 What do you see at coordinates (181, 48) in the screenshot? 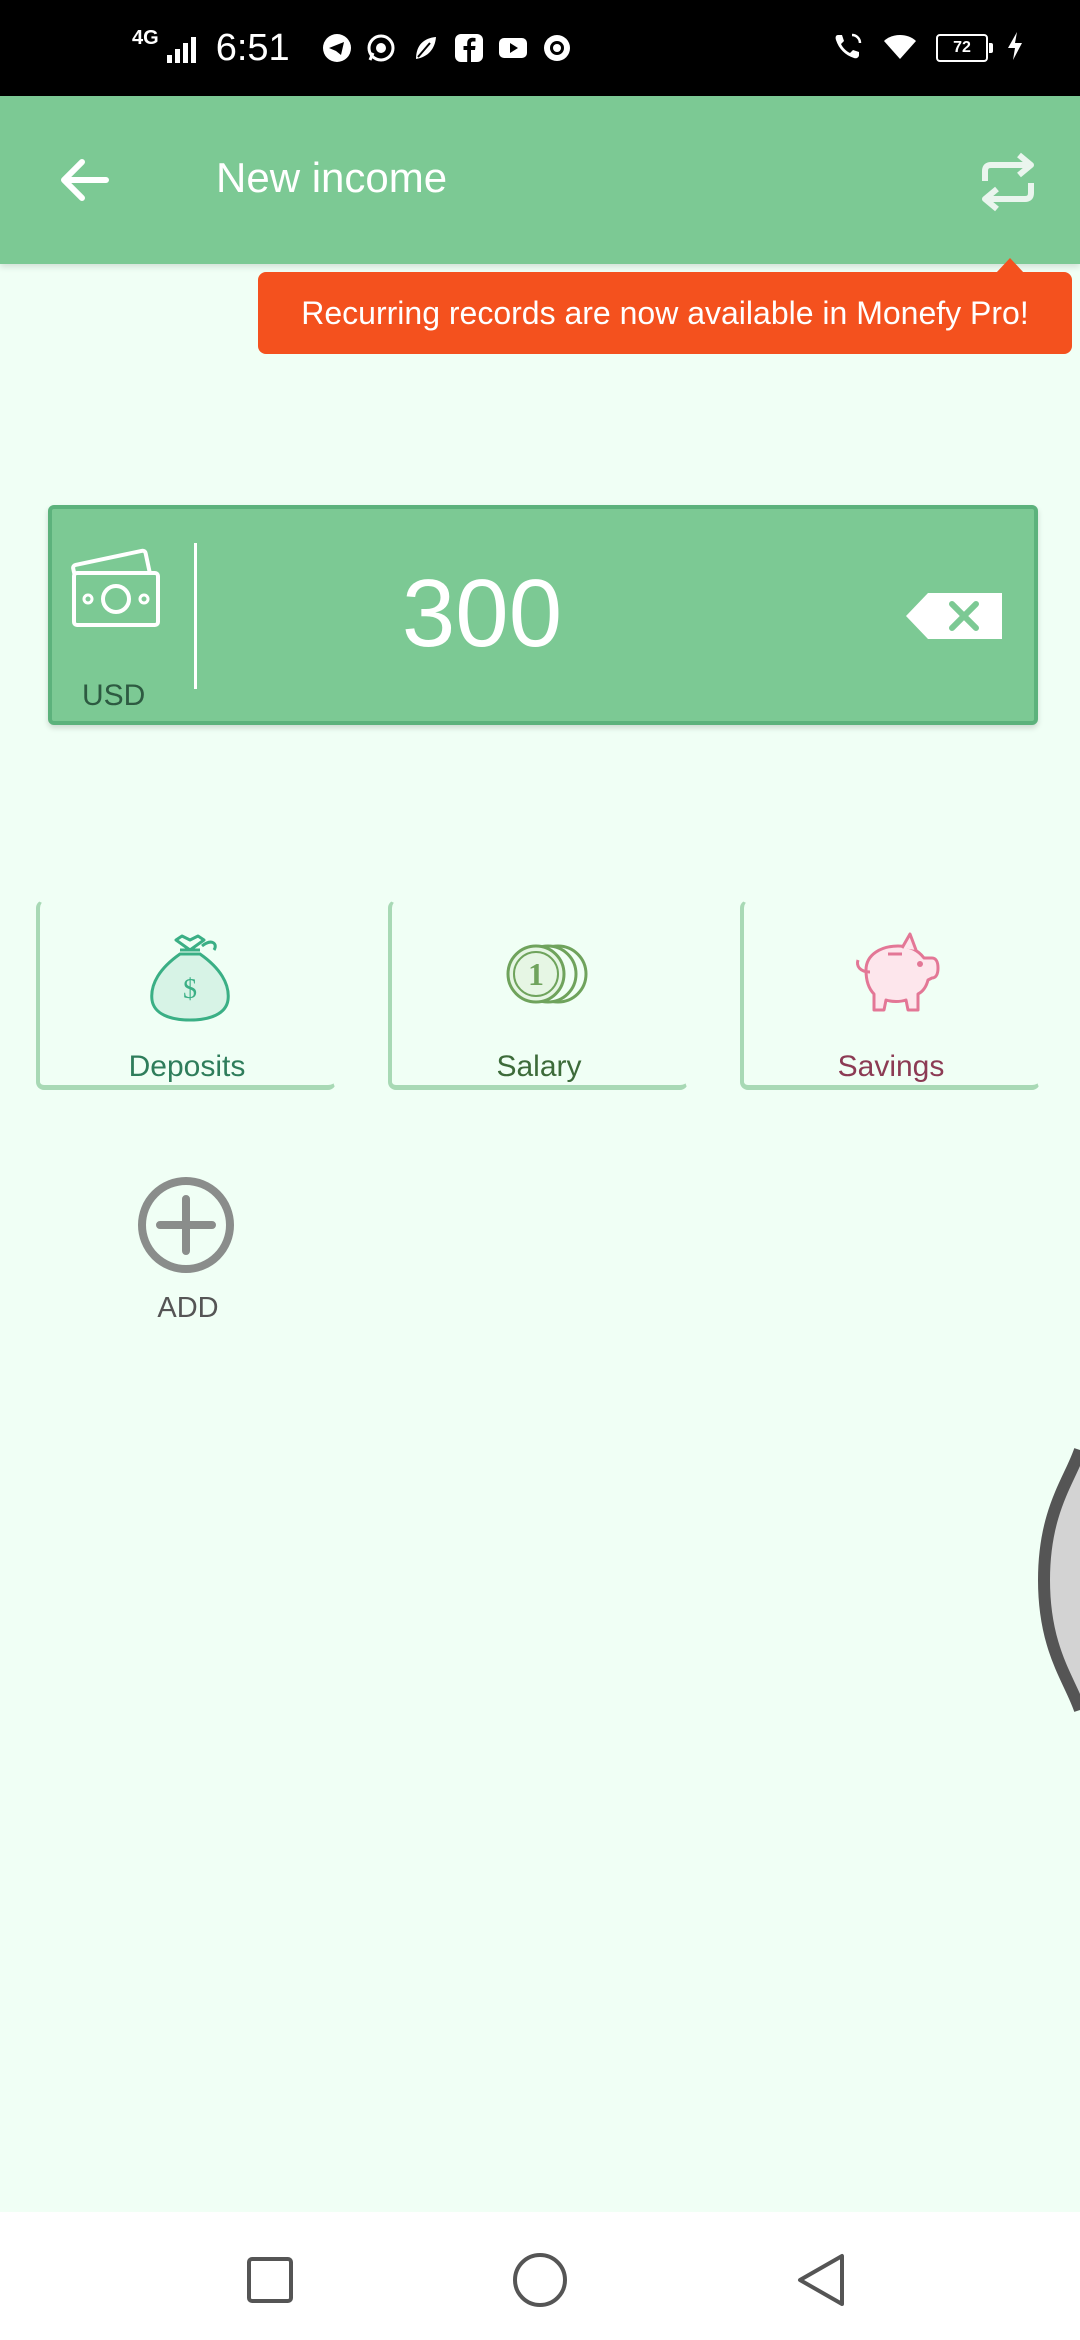
I see `signal-icon` at bounding box center [181, 48].